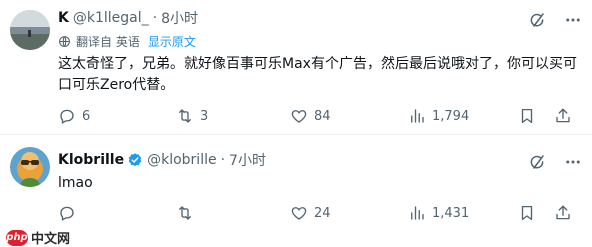 The height and width of the screenshot is (247, 592). I want to click on like-count: 24, so click(322, 213).